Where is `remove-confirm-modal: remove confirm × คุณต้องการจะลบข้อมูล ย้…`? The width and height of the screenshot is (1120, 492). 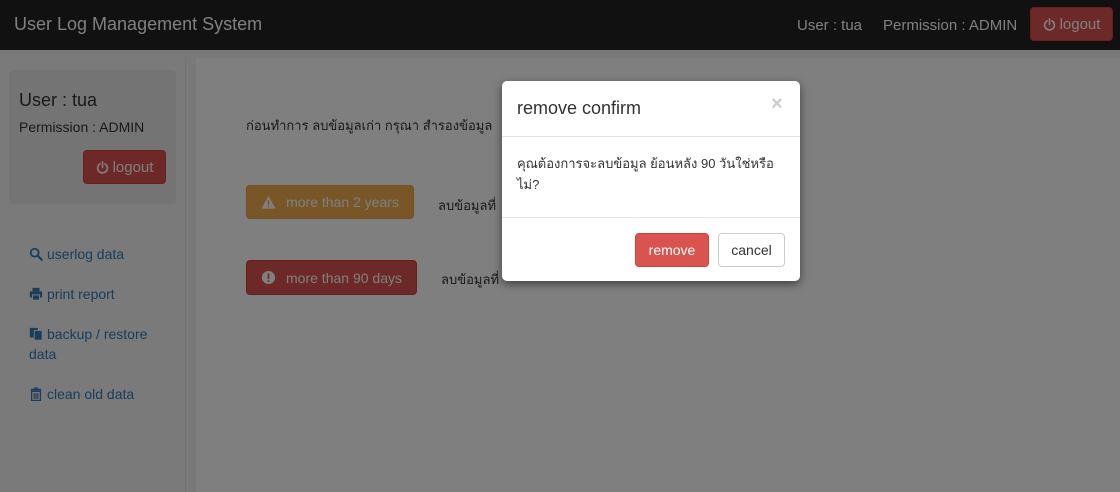 remove-confirm-modal: remove confirm × คุณต้องการจะลบข้อมูล ย้… is located at coordinates (651, 181).